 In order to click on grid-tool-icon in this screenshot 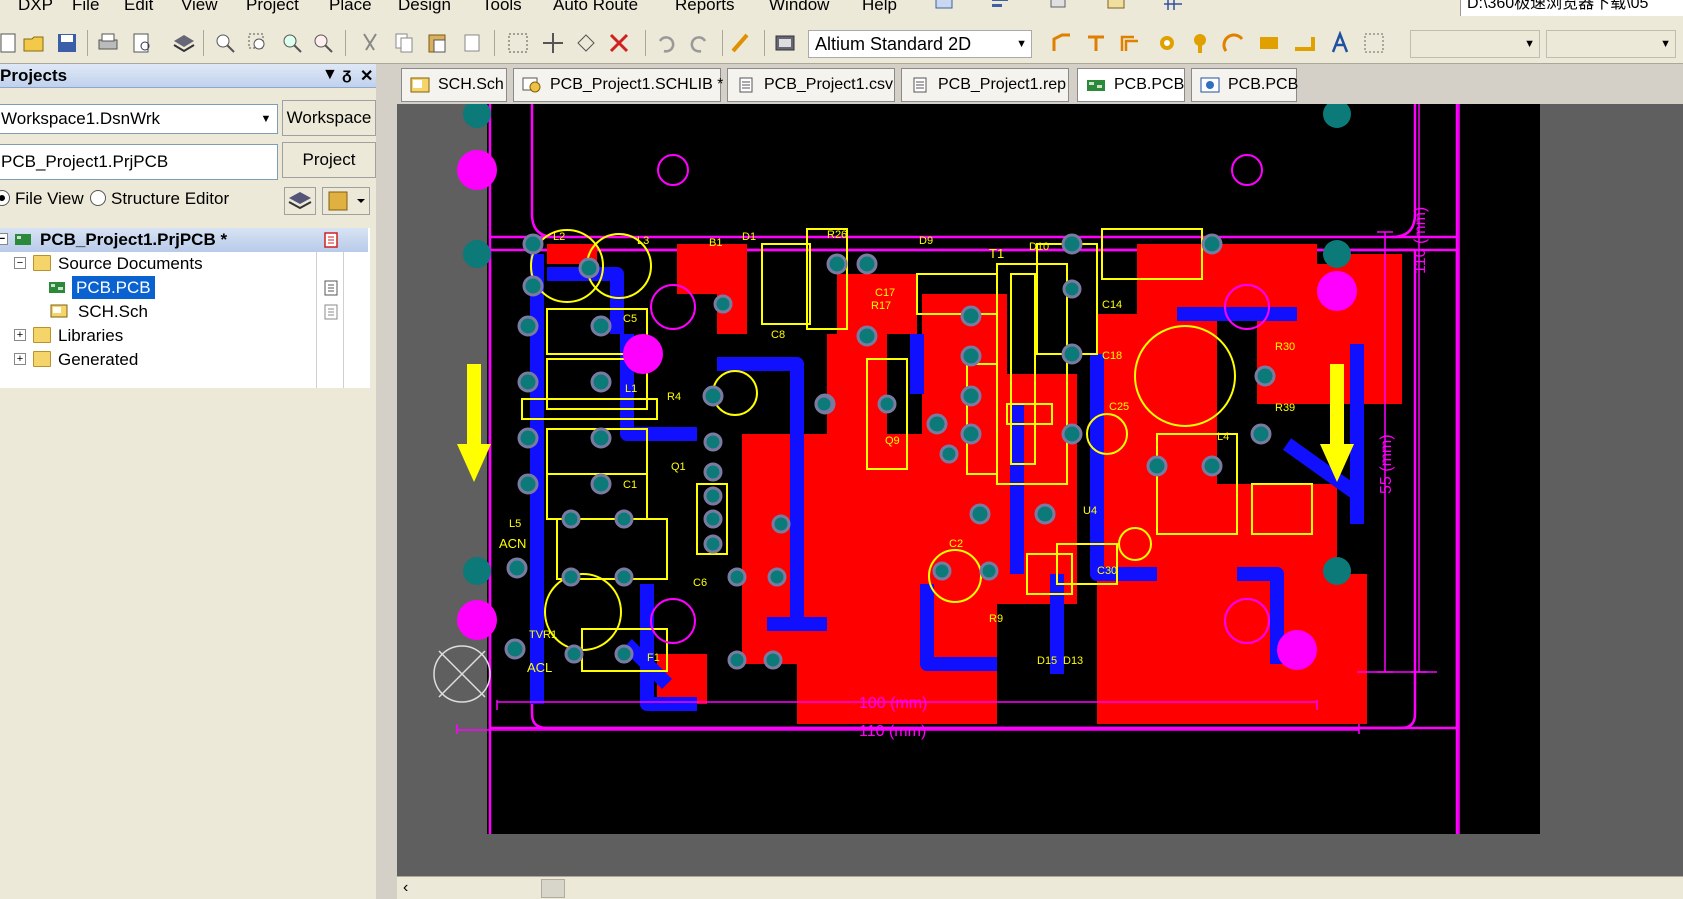, I will do `click(1173, 6)`.